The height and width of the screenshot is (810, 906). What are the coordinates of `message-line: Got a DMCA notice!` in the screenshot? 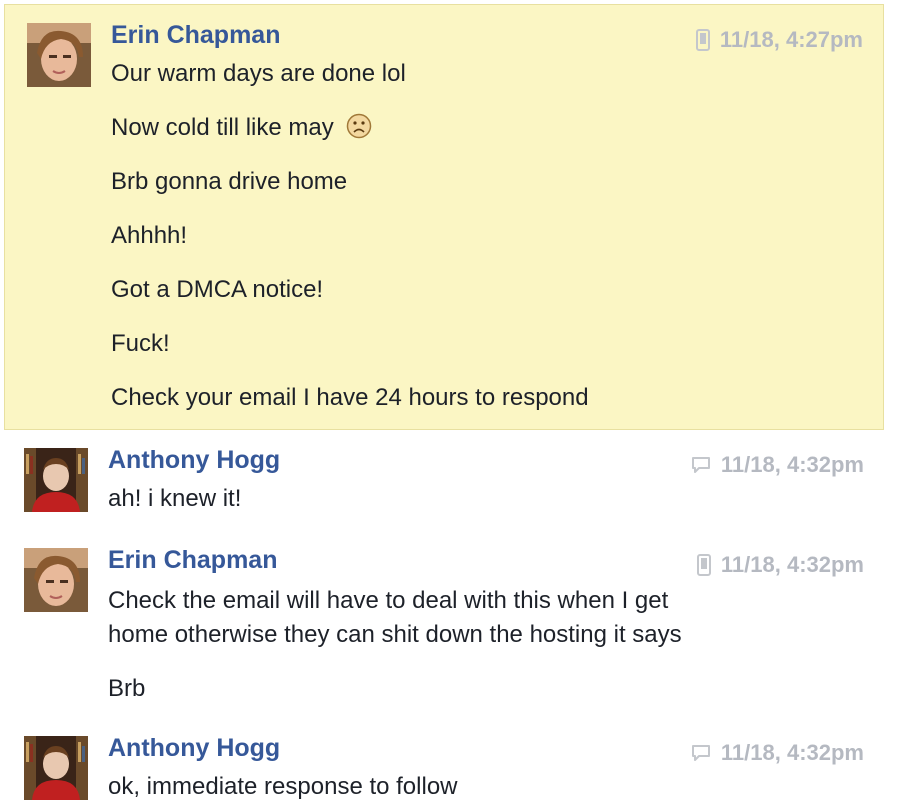 It's located at (217, 289).